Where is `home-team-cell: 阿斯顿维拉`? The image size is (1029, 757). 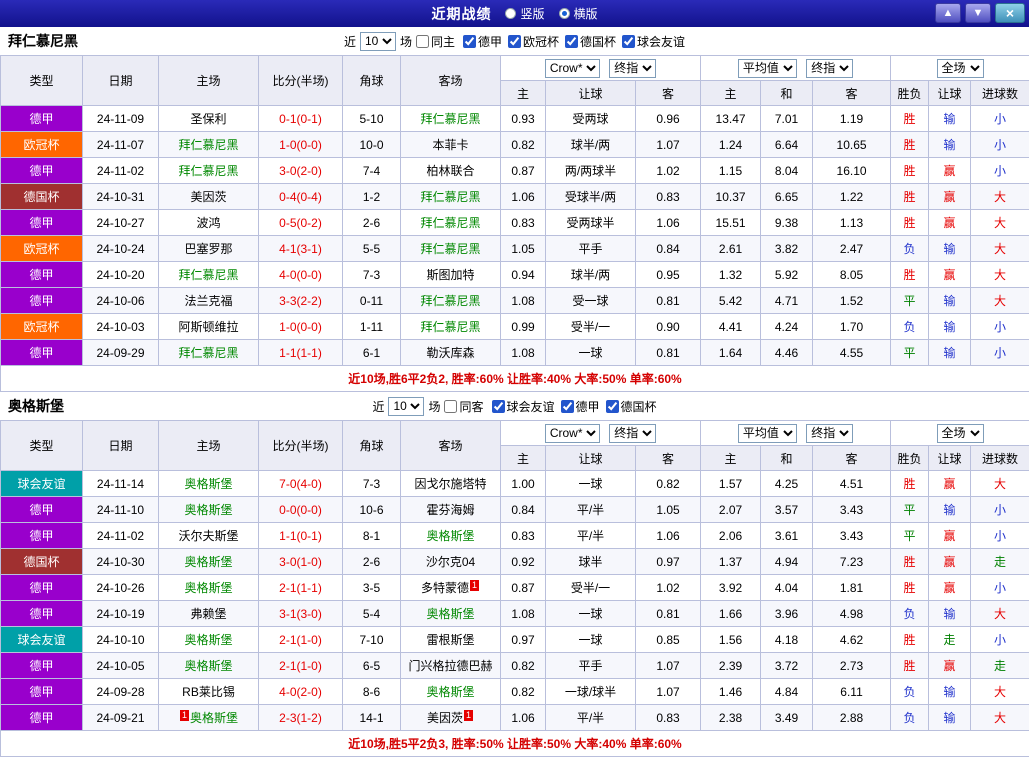
home-team-cell: 阿斯顿维拉 is located at coordinates (209, 327).